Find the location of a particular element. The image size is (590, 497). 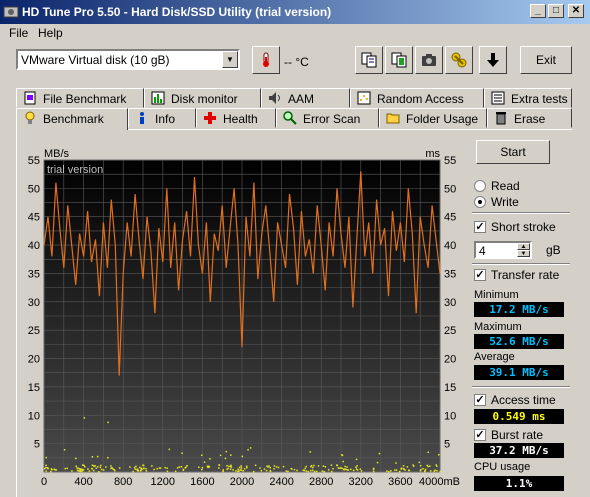

y-tick-label-right: 40 is located at coordinates (450, 246).